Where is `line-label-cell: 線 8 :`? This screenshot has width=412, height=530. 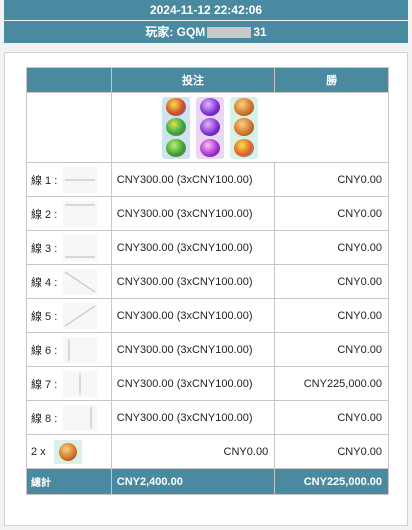
line-label-cell: 線 8 : is located at coordinates (69, 417).